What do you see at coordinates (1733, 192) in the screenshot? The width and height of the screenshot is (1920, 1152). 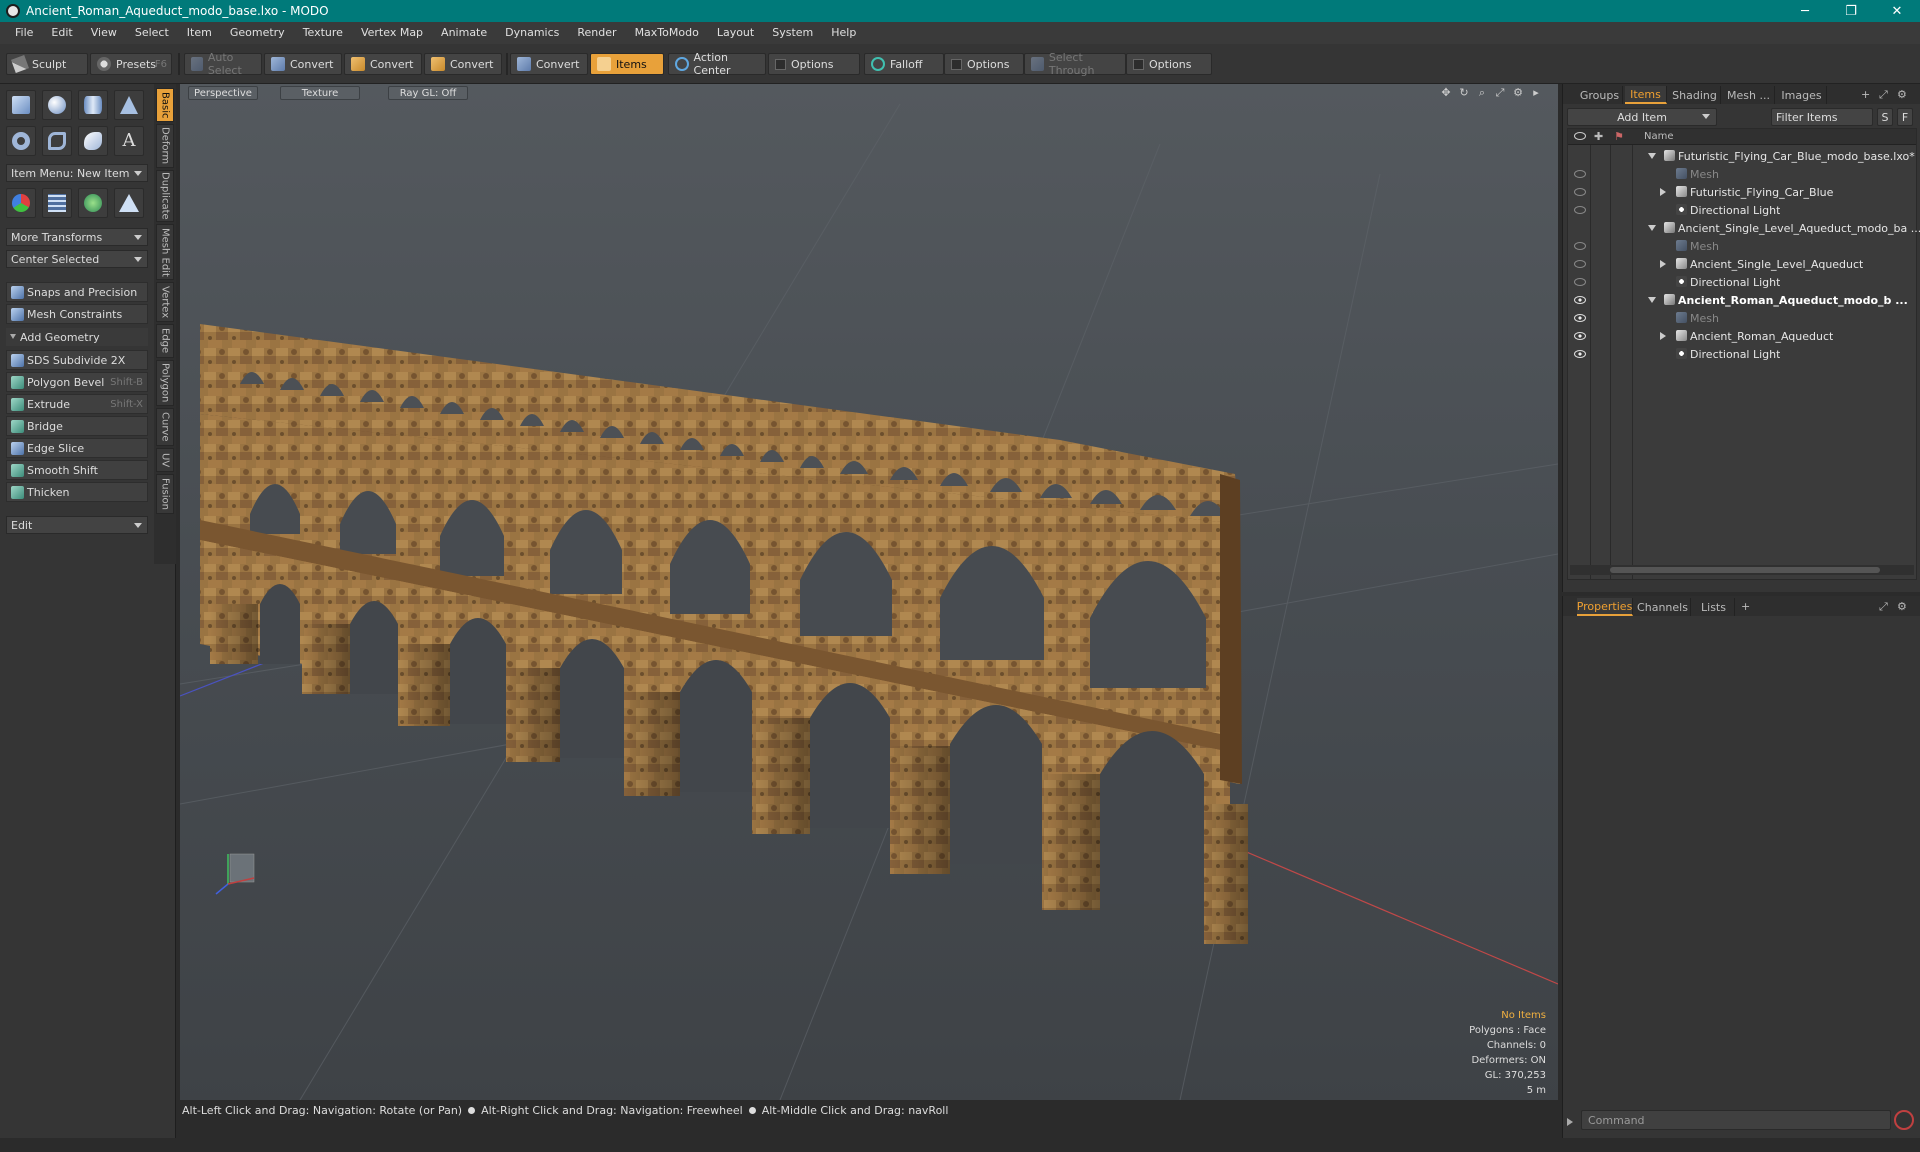 I see `tree-row-group: Futuristic_Flying_Car_Blue` at bounding box center [1733, 192].